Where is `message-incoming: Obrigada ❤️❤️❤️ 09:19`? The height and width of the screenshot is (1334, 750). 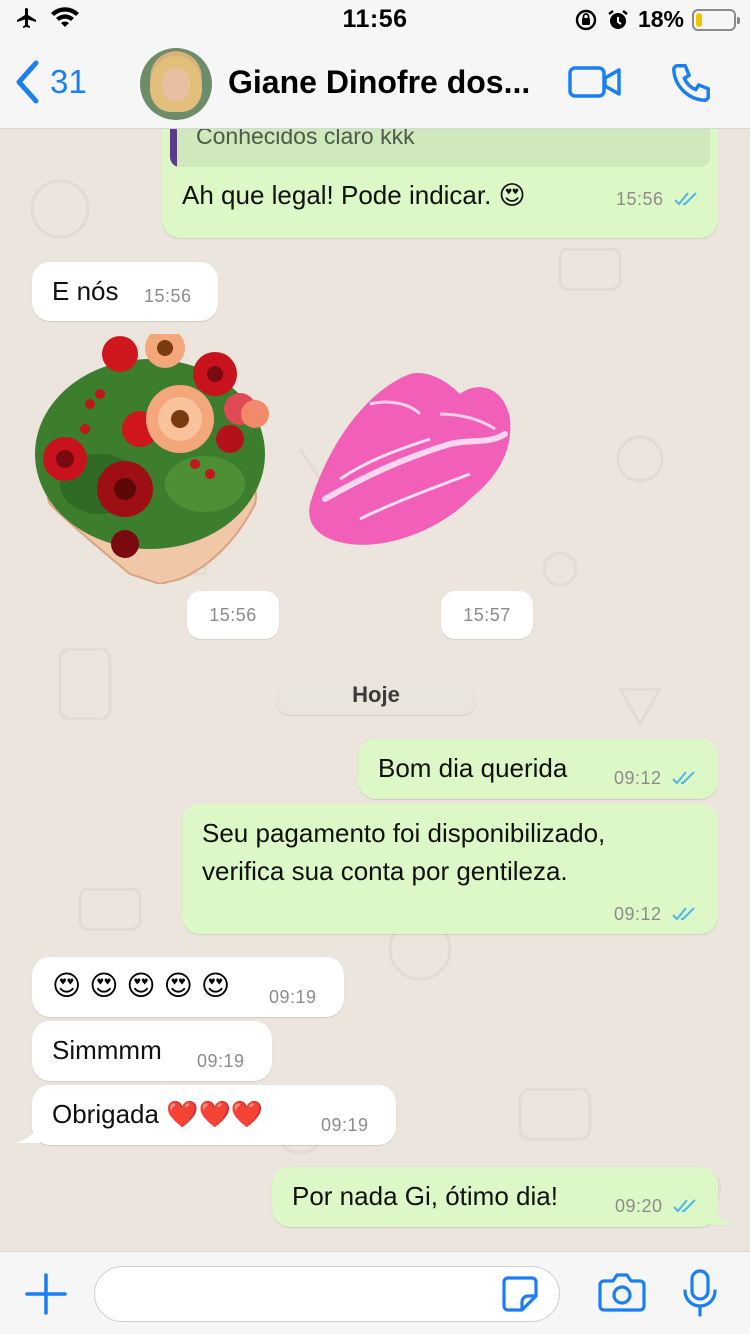
message-incoming: Obrigada ❤️❤️❤️ 09:19 is located at coordinates (214, 1115).